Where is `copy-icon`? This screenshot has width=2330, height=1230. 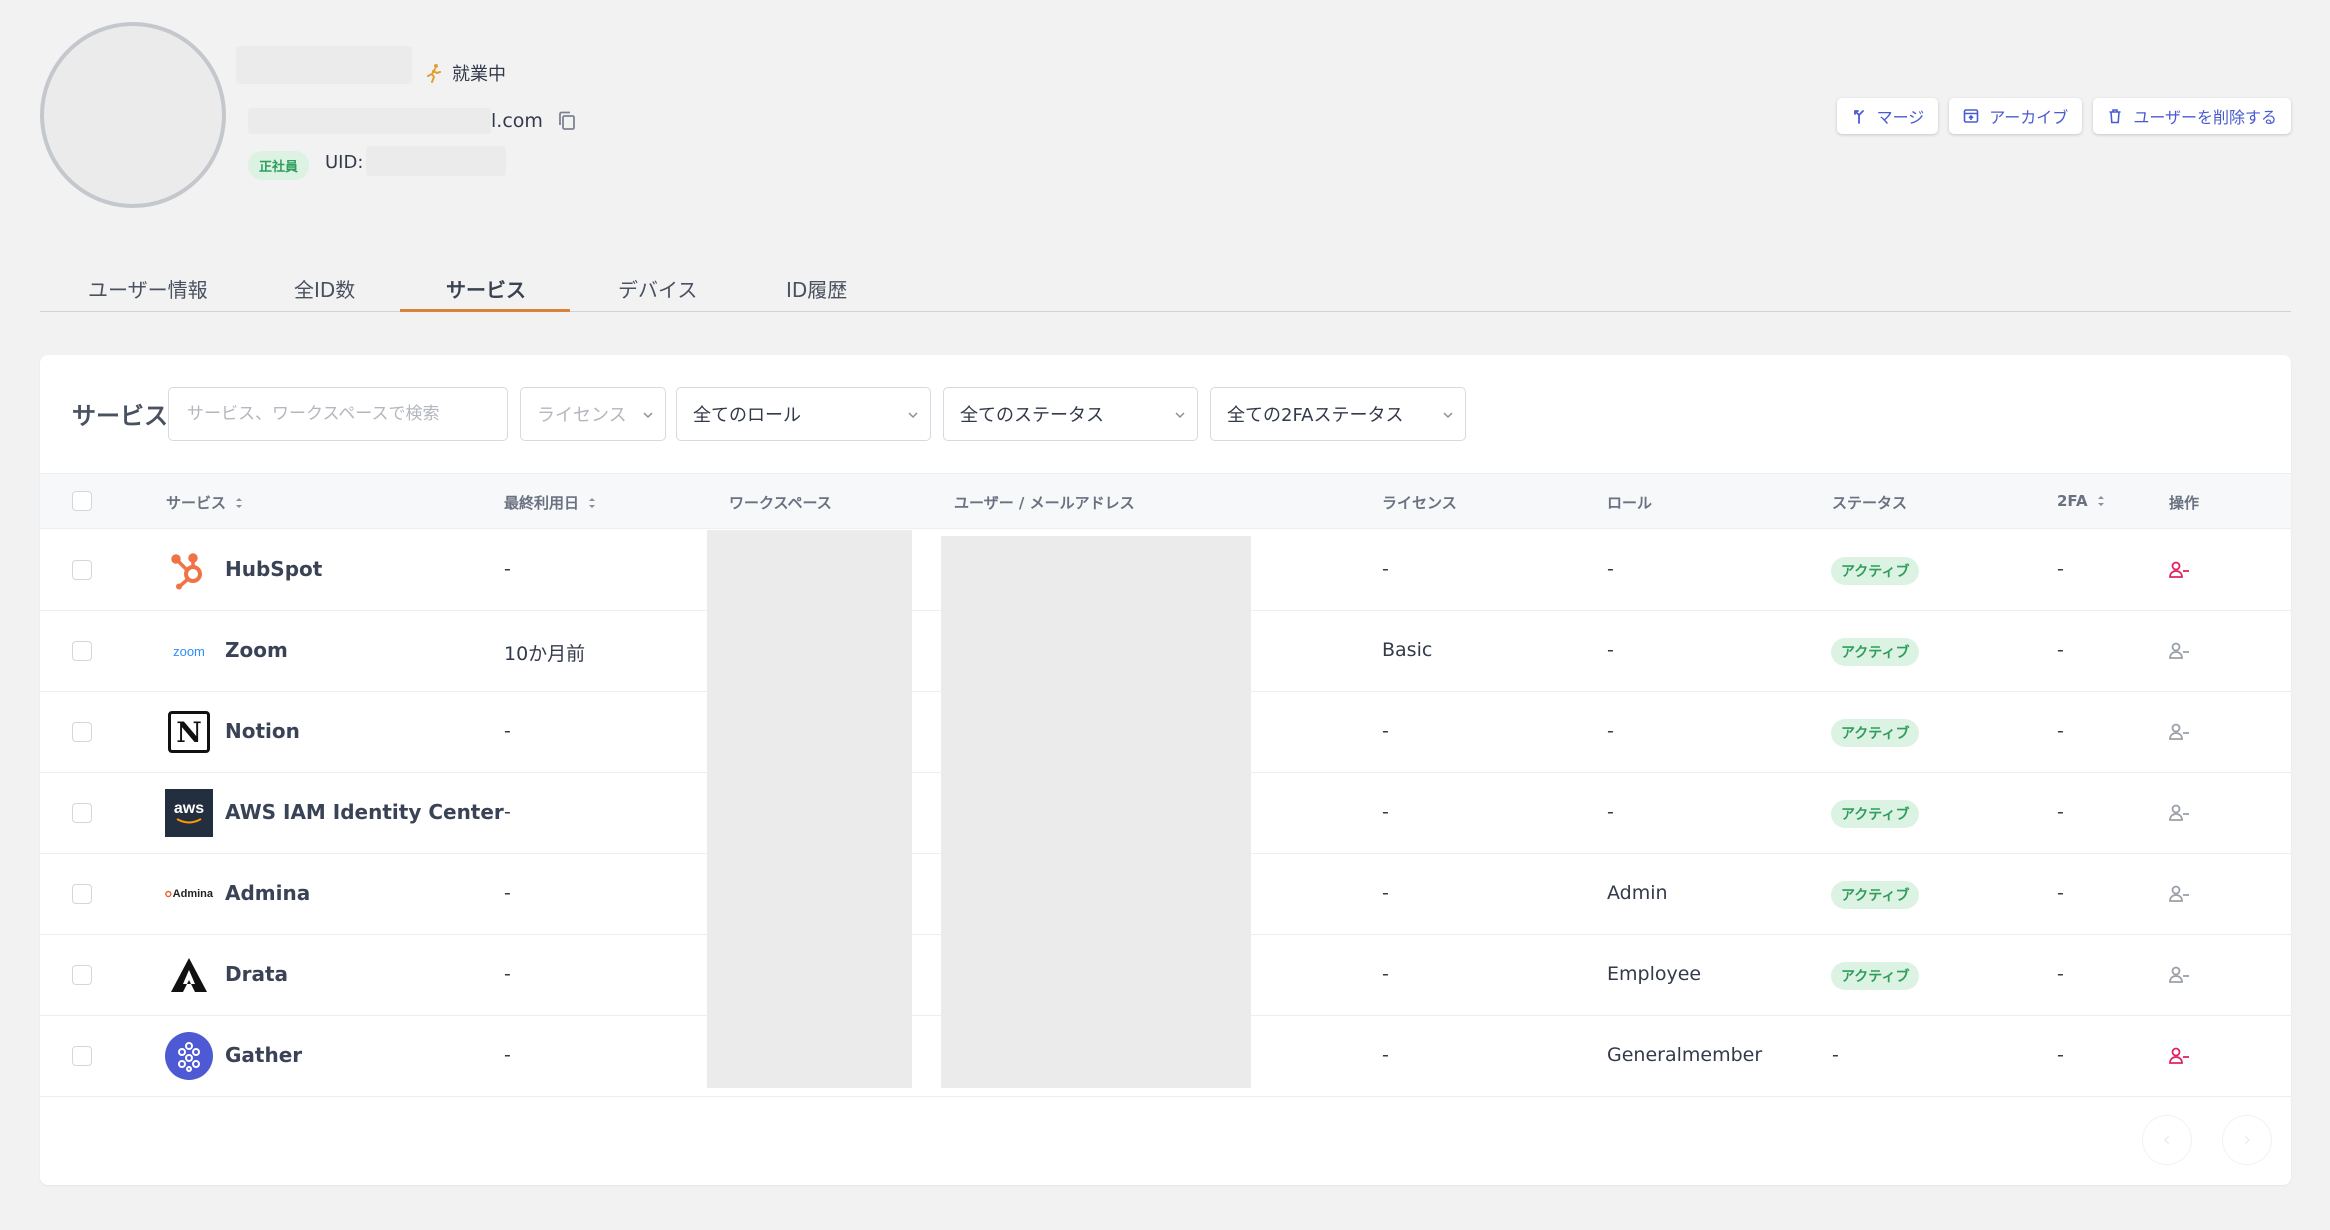
copy-icon is located at coordinates (567, 121).